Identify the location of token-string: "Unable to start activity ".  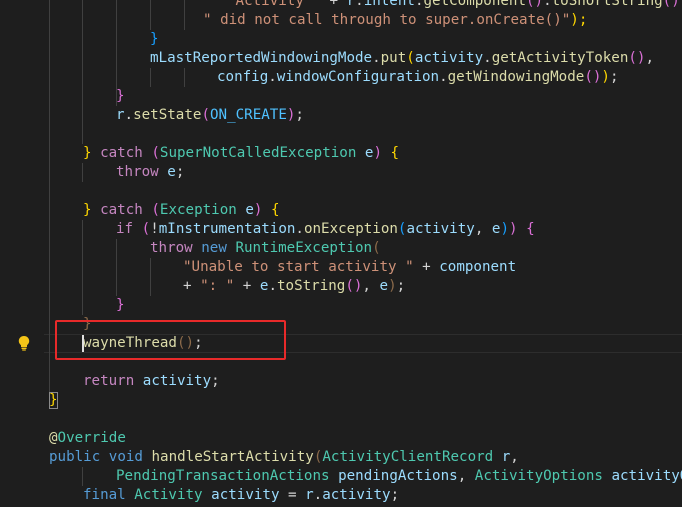
(298, 267).